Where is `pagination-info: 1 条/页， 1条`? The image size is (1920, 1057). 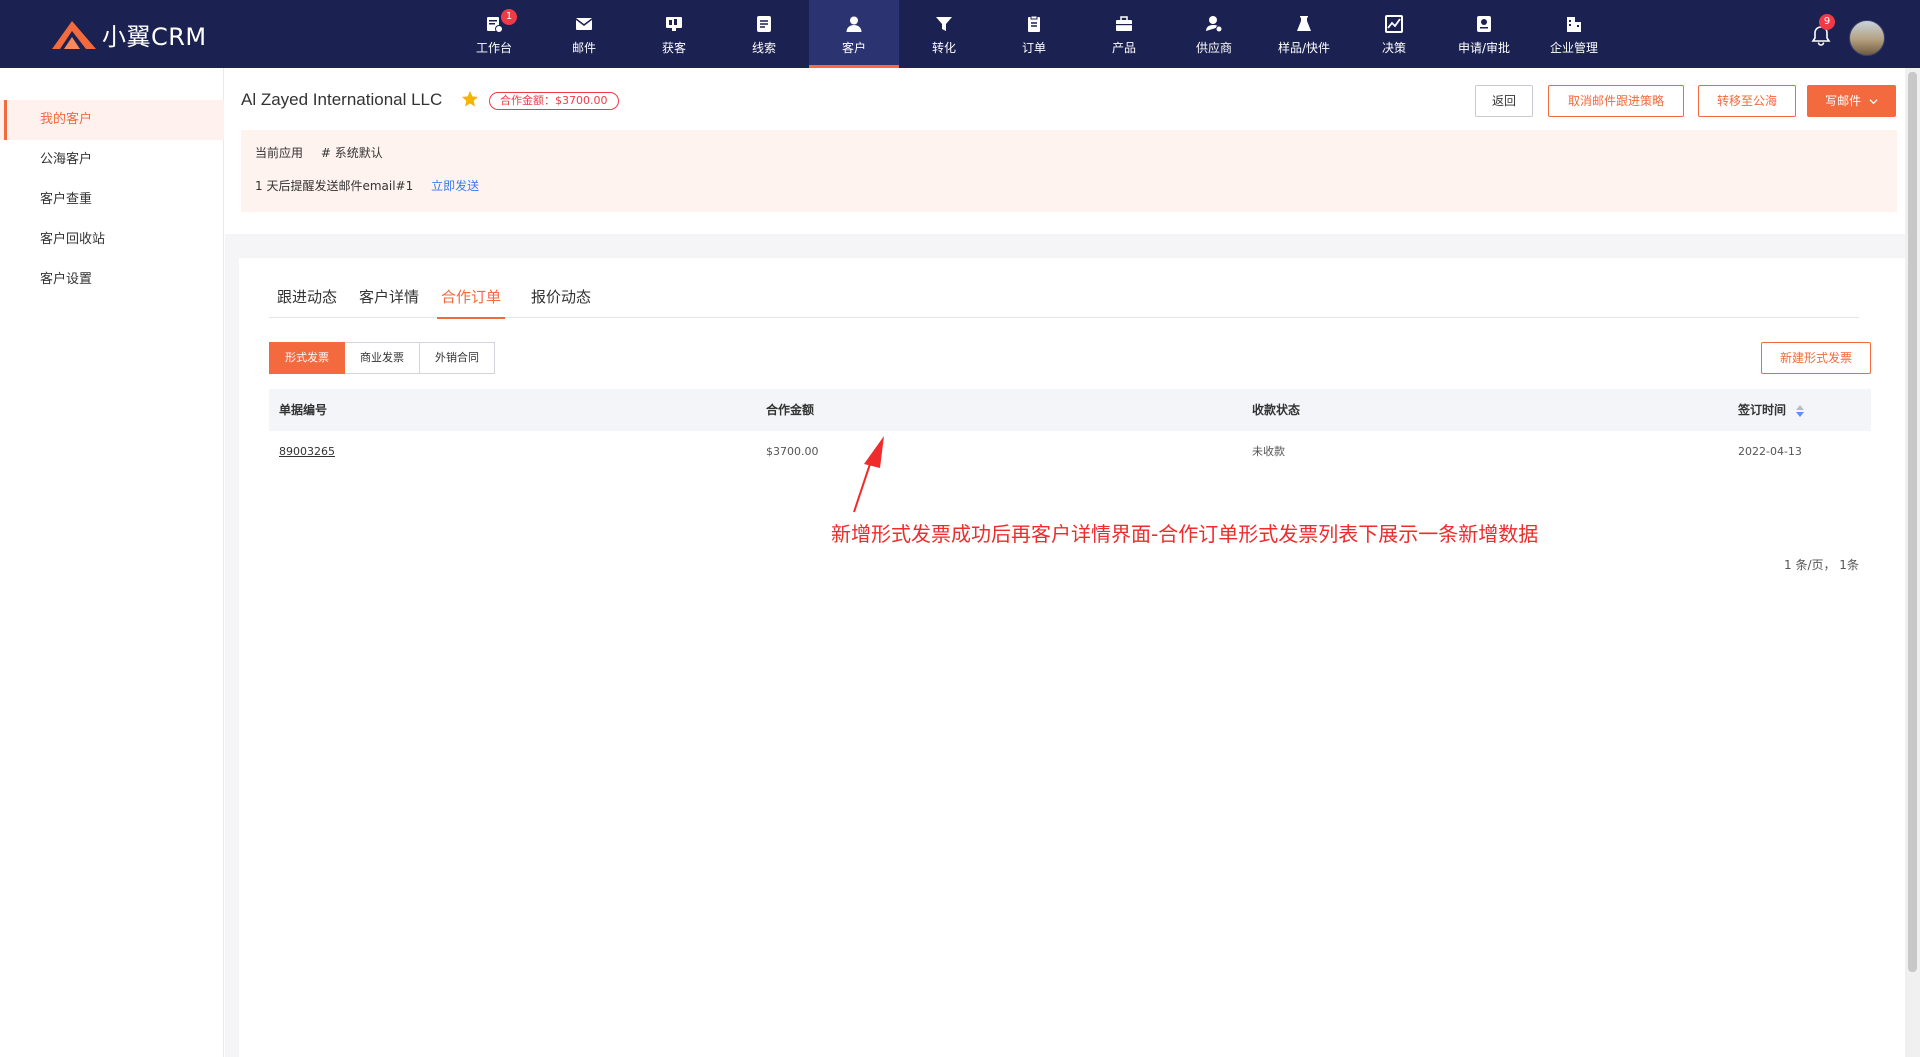
pagination-info: 1 条/页， 1条 is located at coordinates (1821, 565).